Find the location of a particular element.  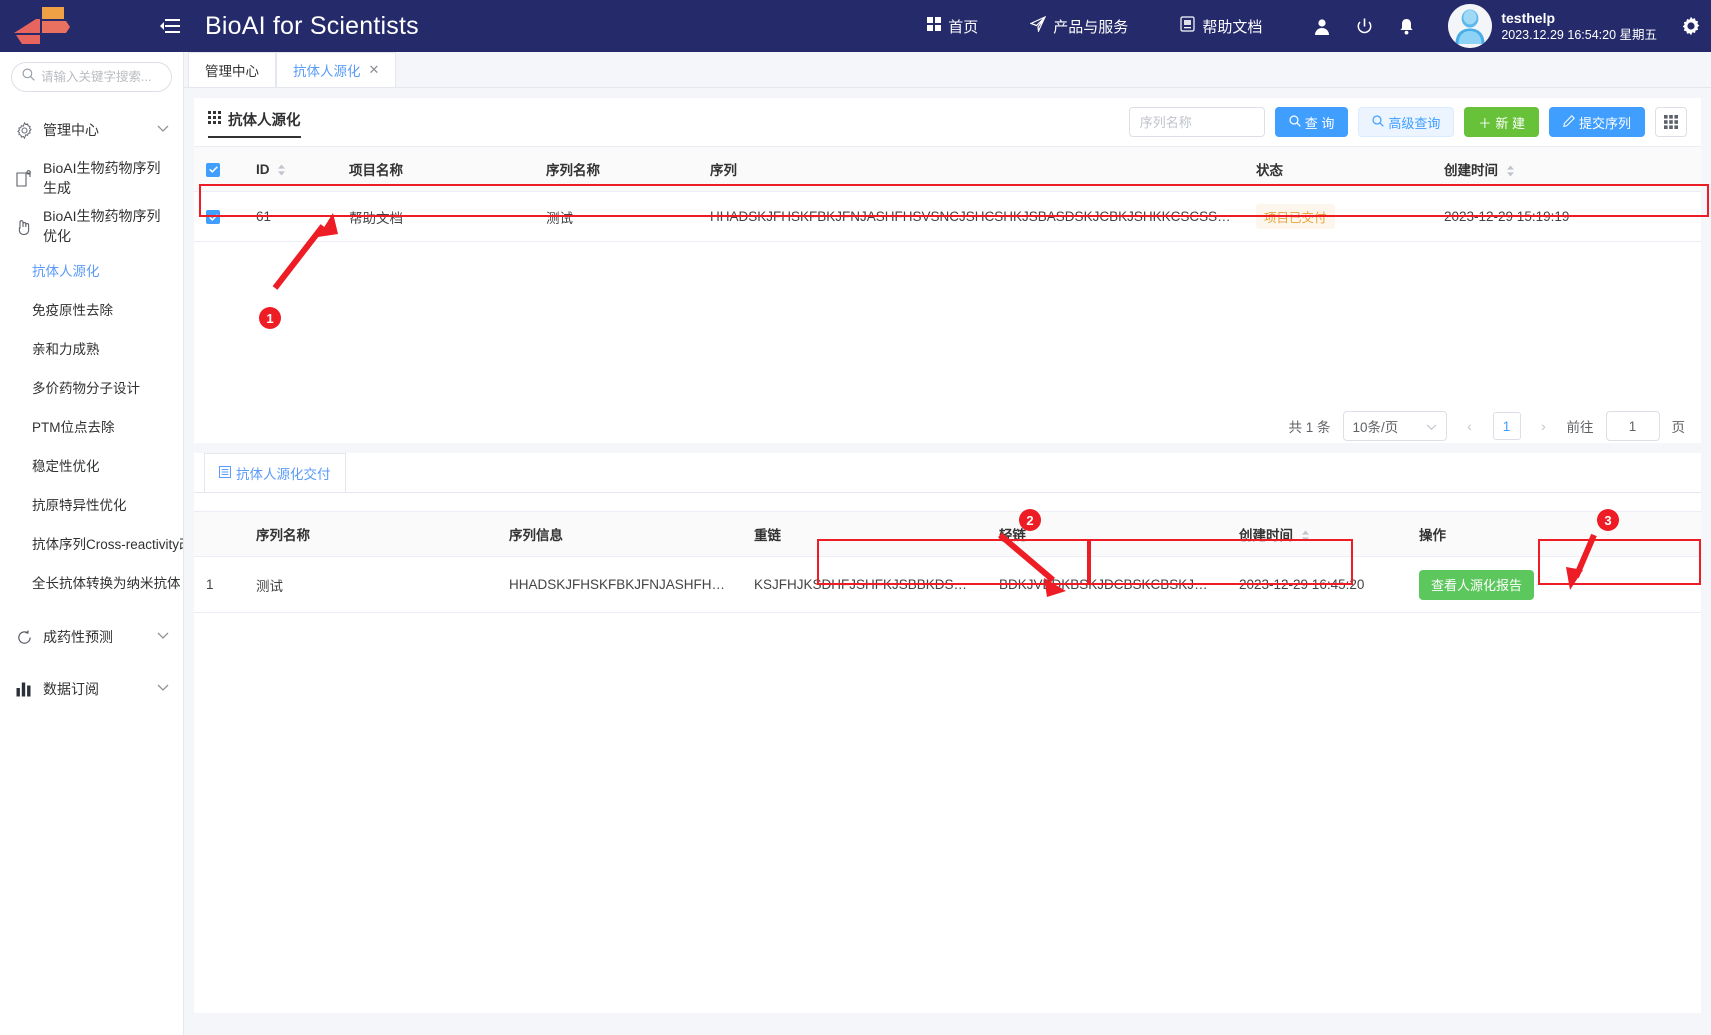

submit-sequence-button-label: 提交序列 is located at coordinates (1604, 123).